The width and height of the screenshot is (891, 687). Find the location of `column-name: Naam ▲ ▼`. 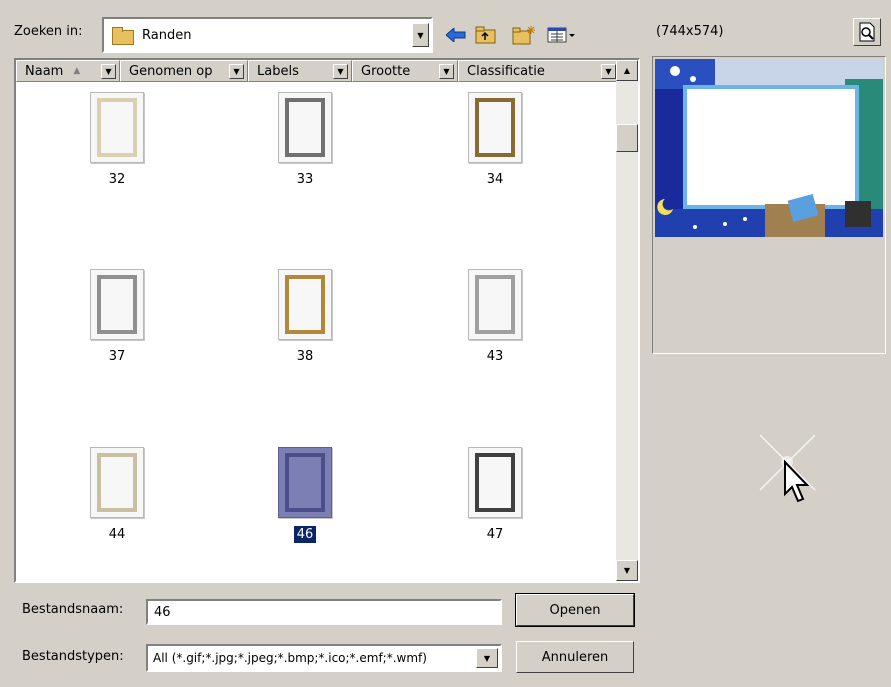

column-name: Naam ▲ ▼ is located at coordinates (68, 71).